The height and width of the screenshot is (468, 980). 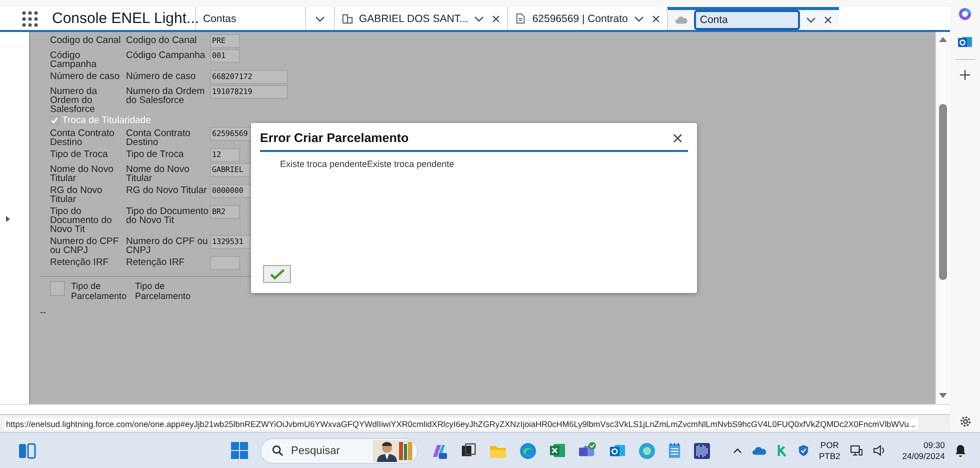 I want to click on workspace-tab: Conta, so click(x=752, y=18).